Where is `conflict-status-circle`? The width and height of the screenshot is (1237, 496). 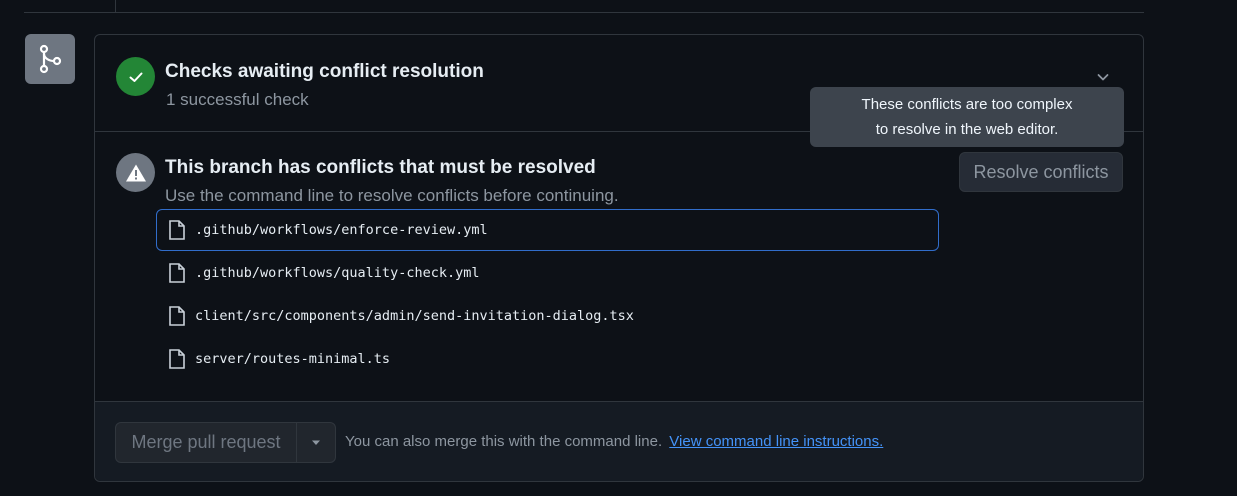
conflict-status-circle is located at coordinates (135, 172).